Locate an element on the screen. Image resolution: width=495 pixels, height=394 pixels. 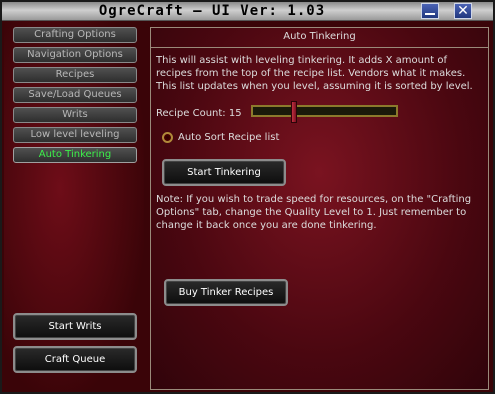
recipe-count-label: Recipe Count: 15 is located at coordinates (199, 113).